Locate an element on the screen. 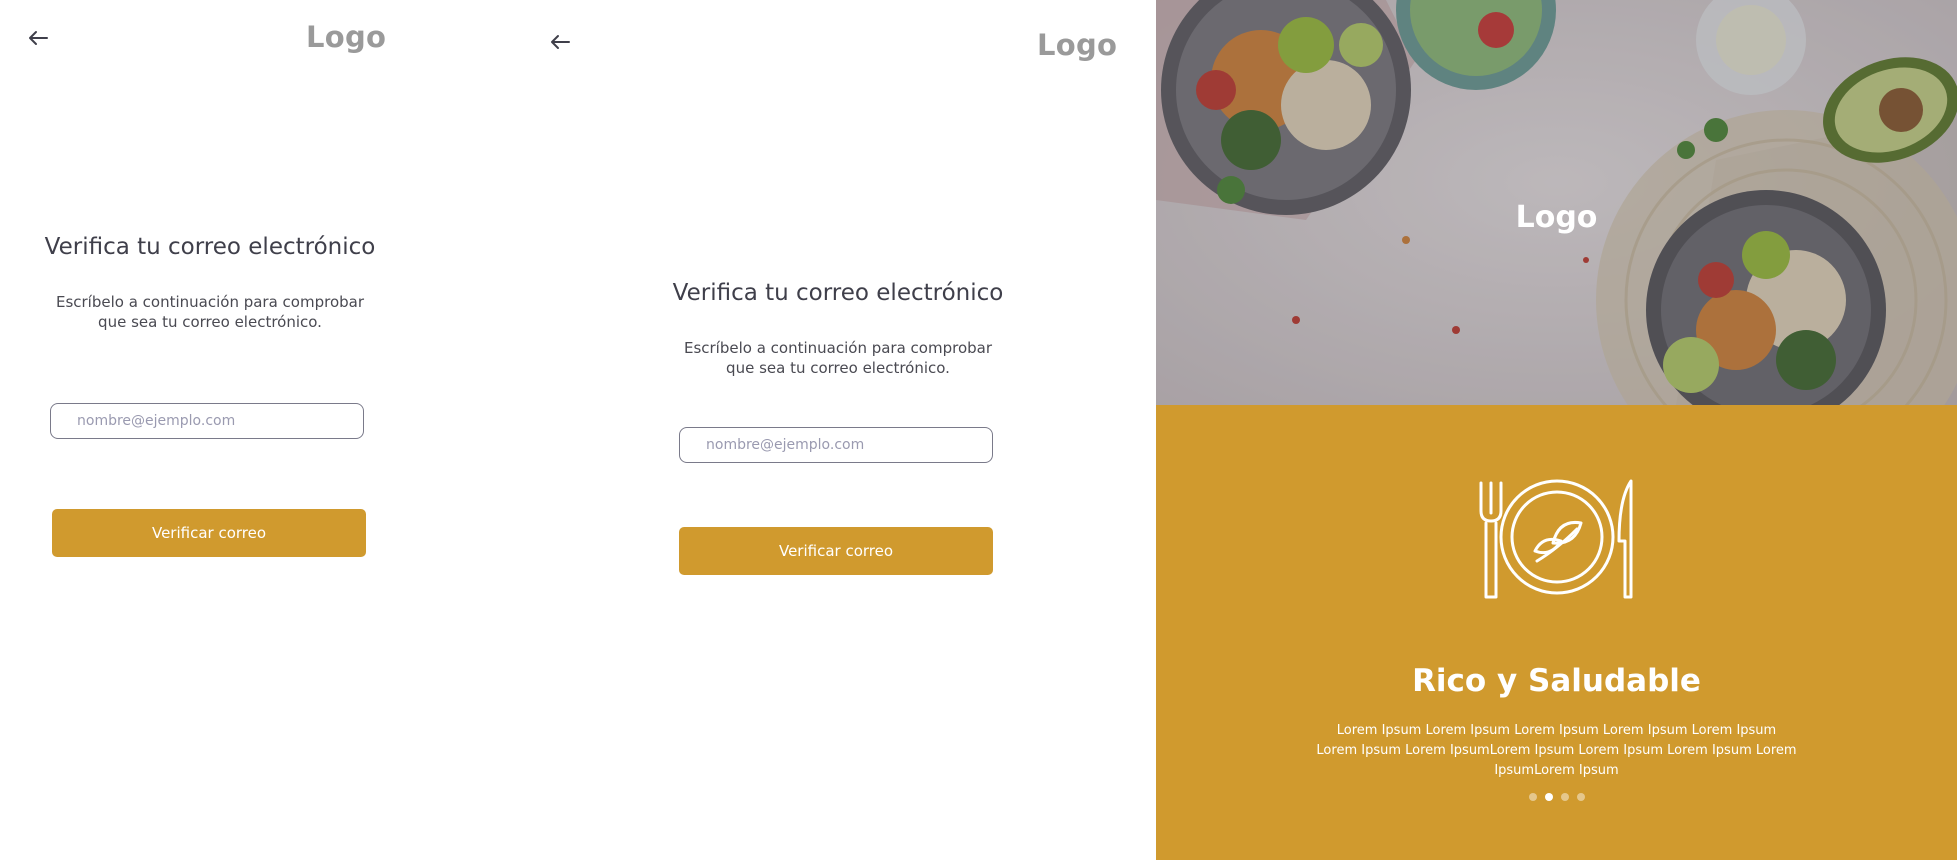  carousel-indicator is located at coordinates (1556, 799).